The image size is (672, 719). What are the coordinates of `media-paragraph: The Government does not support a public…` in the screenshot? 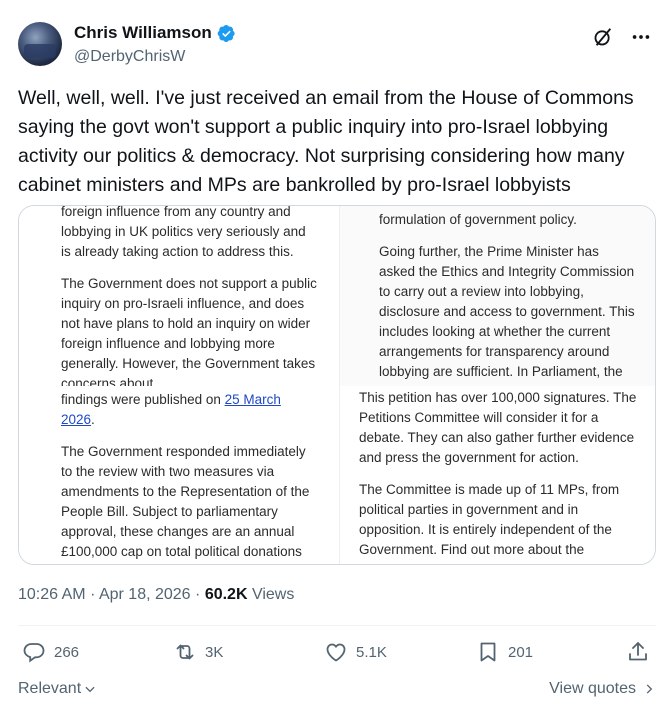 It's located at (189, 331).